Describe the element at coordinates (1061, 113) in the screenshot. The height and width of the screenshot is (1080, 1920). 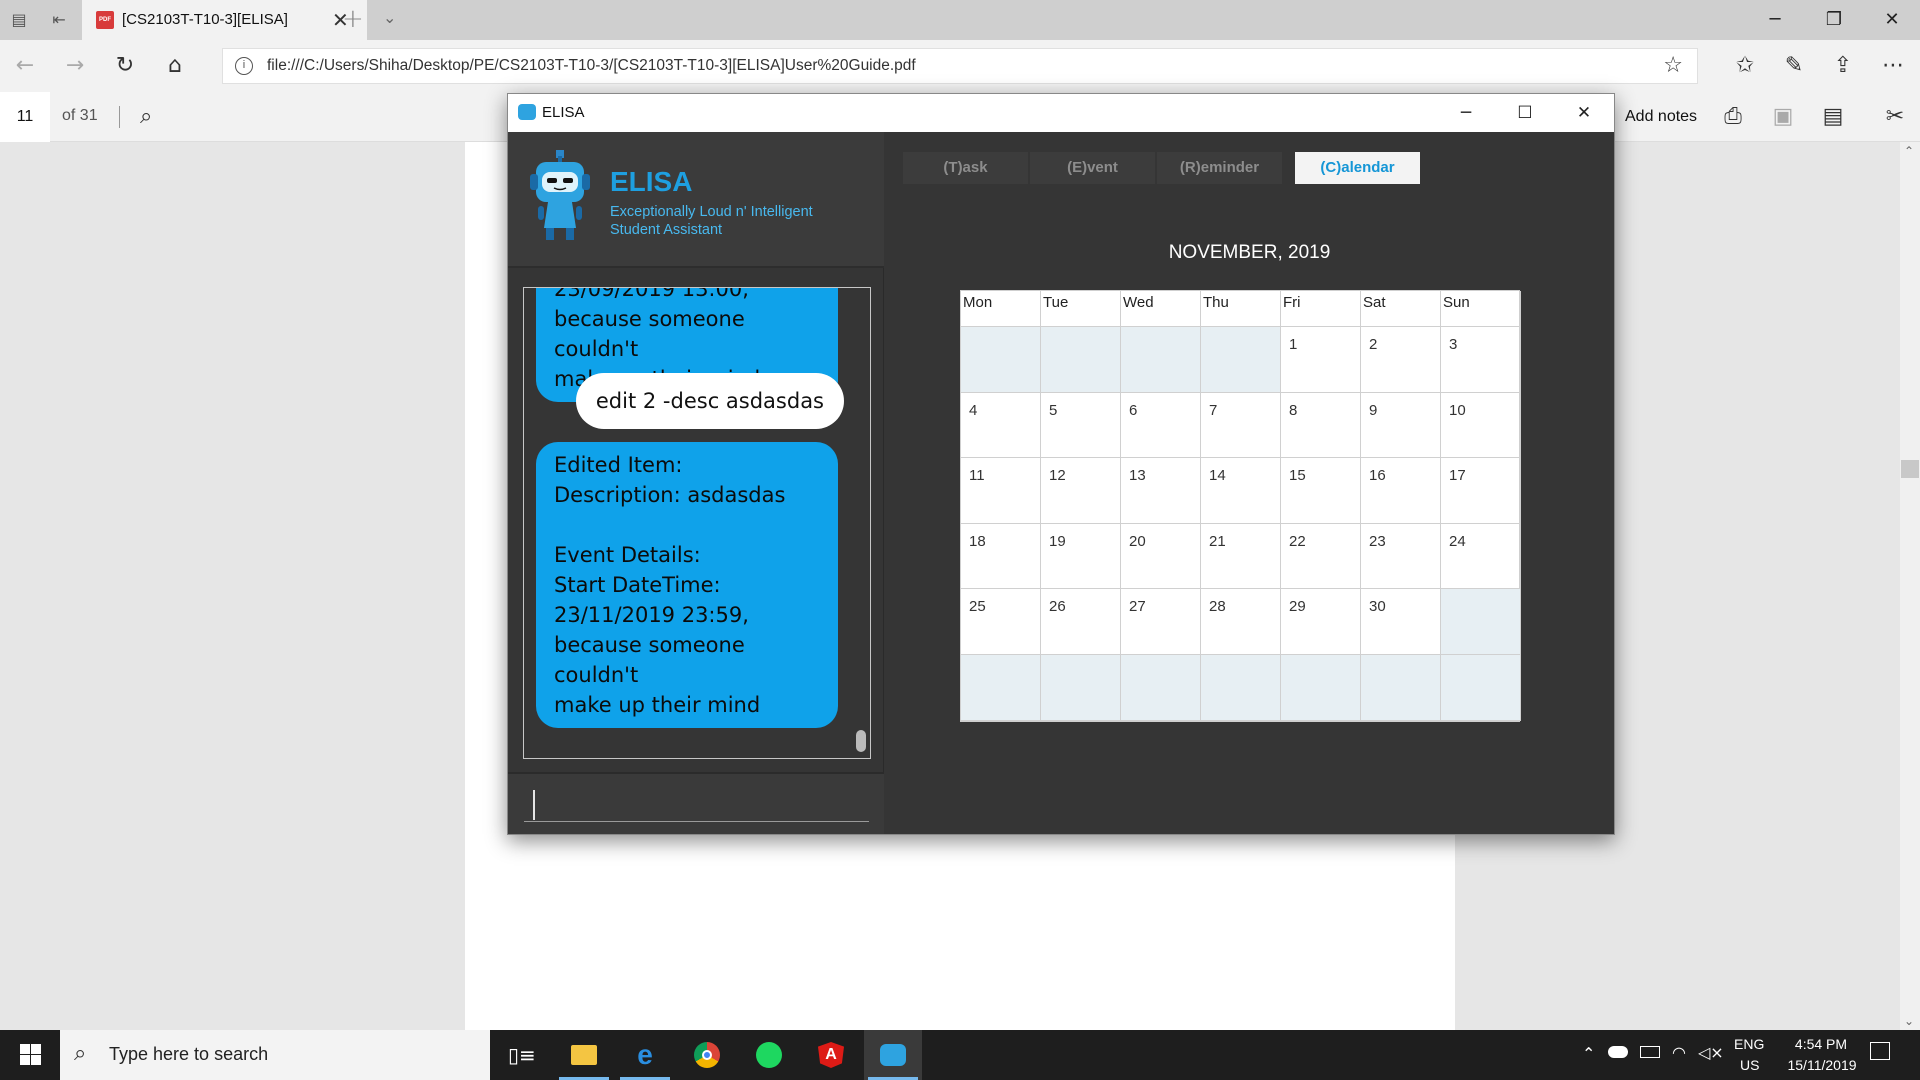
I see `elisa-titlebar: ELISA ─ ☐ ✕` at that location.